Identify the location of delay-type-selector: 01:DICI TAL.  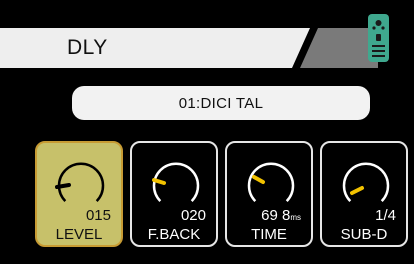
(221, 103).